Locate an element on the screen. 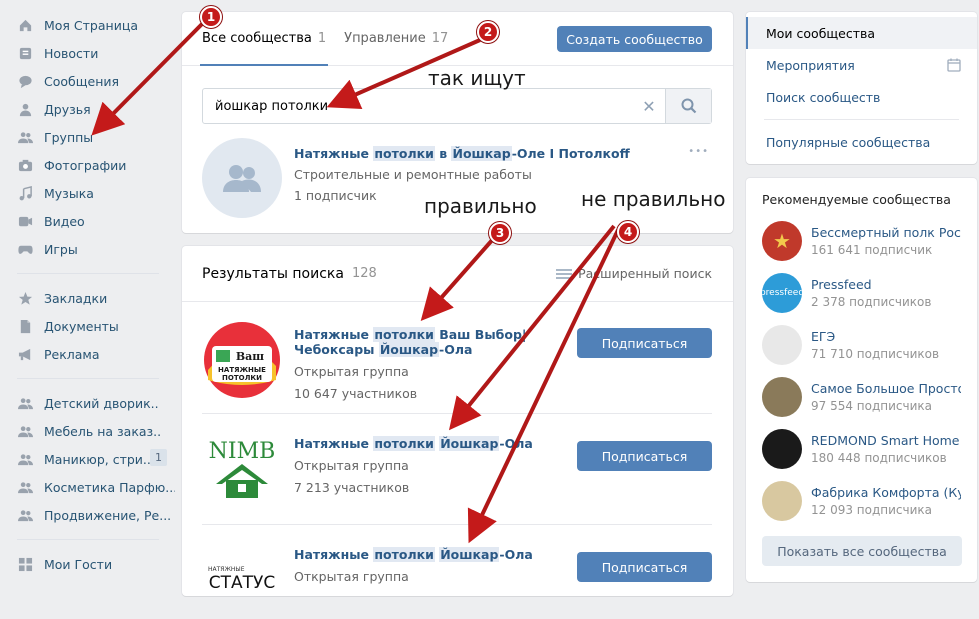 The height and width of the screenshot is (619, 979). community-avatar: pressfeed is located at coordinates (782, 293).